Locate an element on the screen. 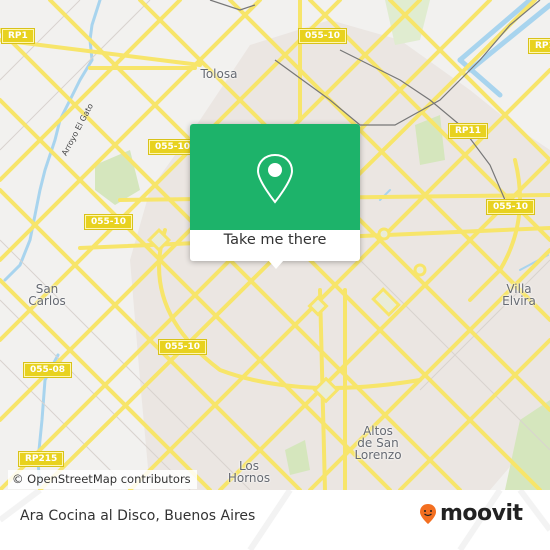  popup-header is located at coordinates (275, 177).